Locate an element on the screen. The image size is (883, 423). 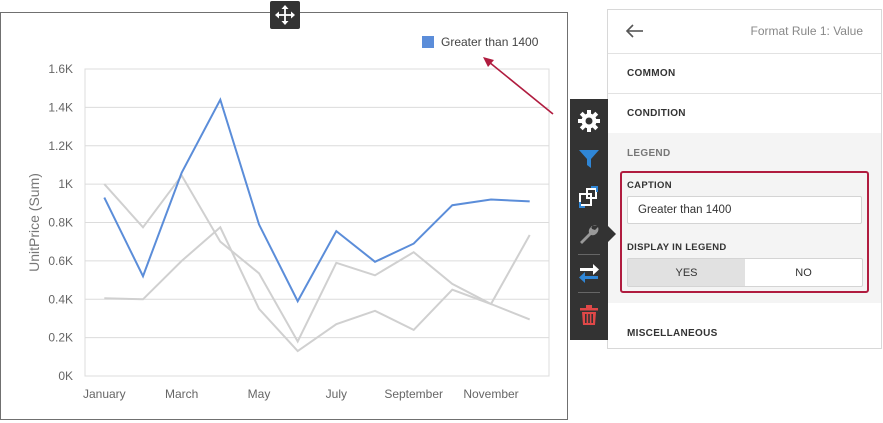
delete-button is located at coordinates (589, 315).